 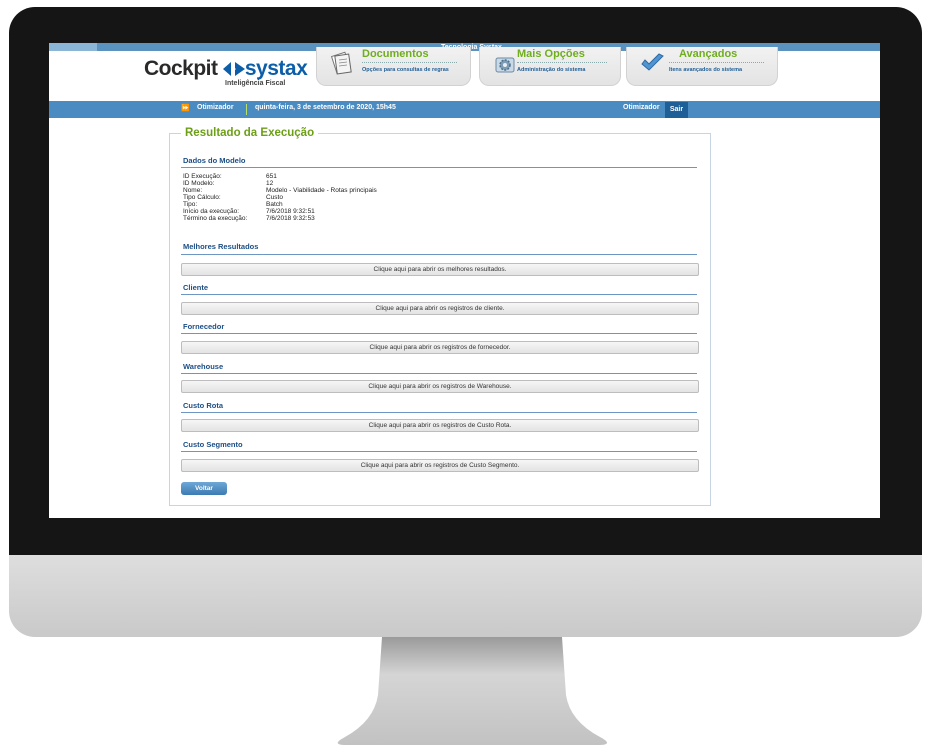 I want to click on monitor-stand, so click(x=472, y=691).